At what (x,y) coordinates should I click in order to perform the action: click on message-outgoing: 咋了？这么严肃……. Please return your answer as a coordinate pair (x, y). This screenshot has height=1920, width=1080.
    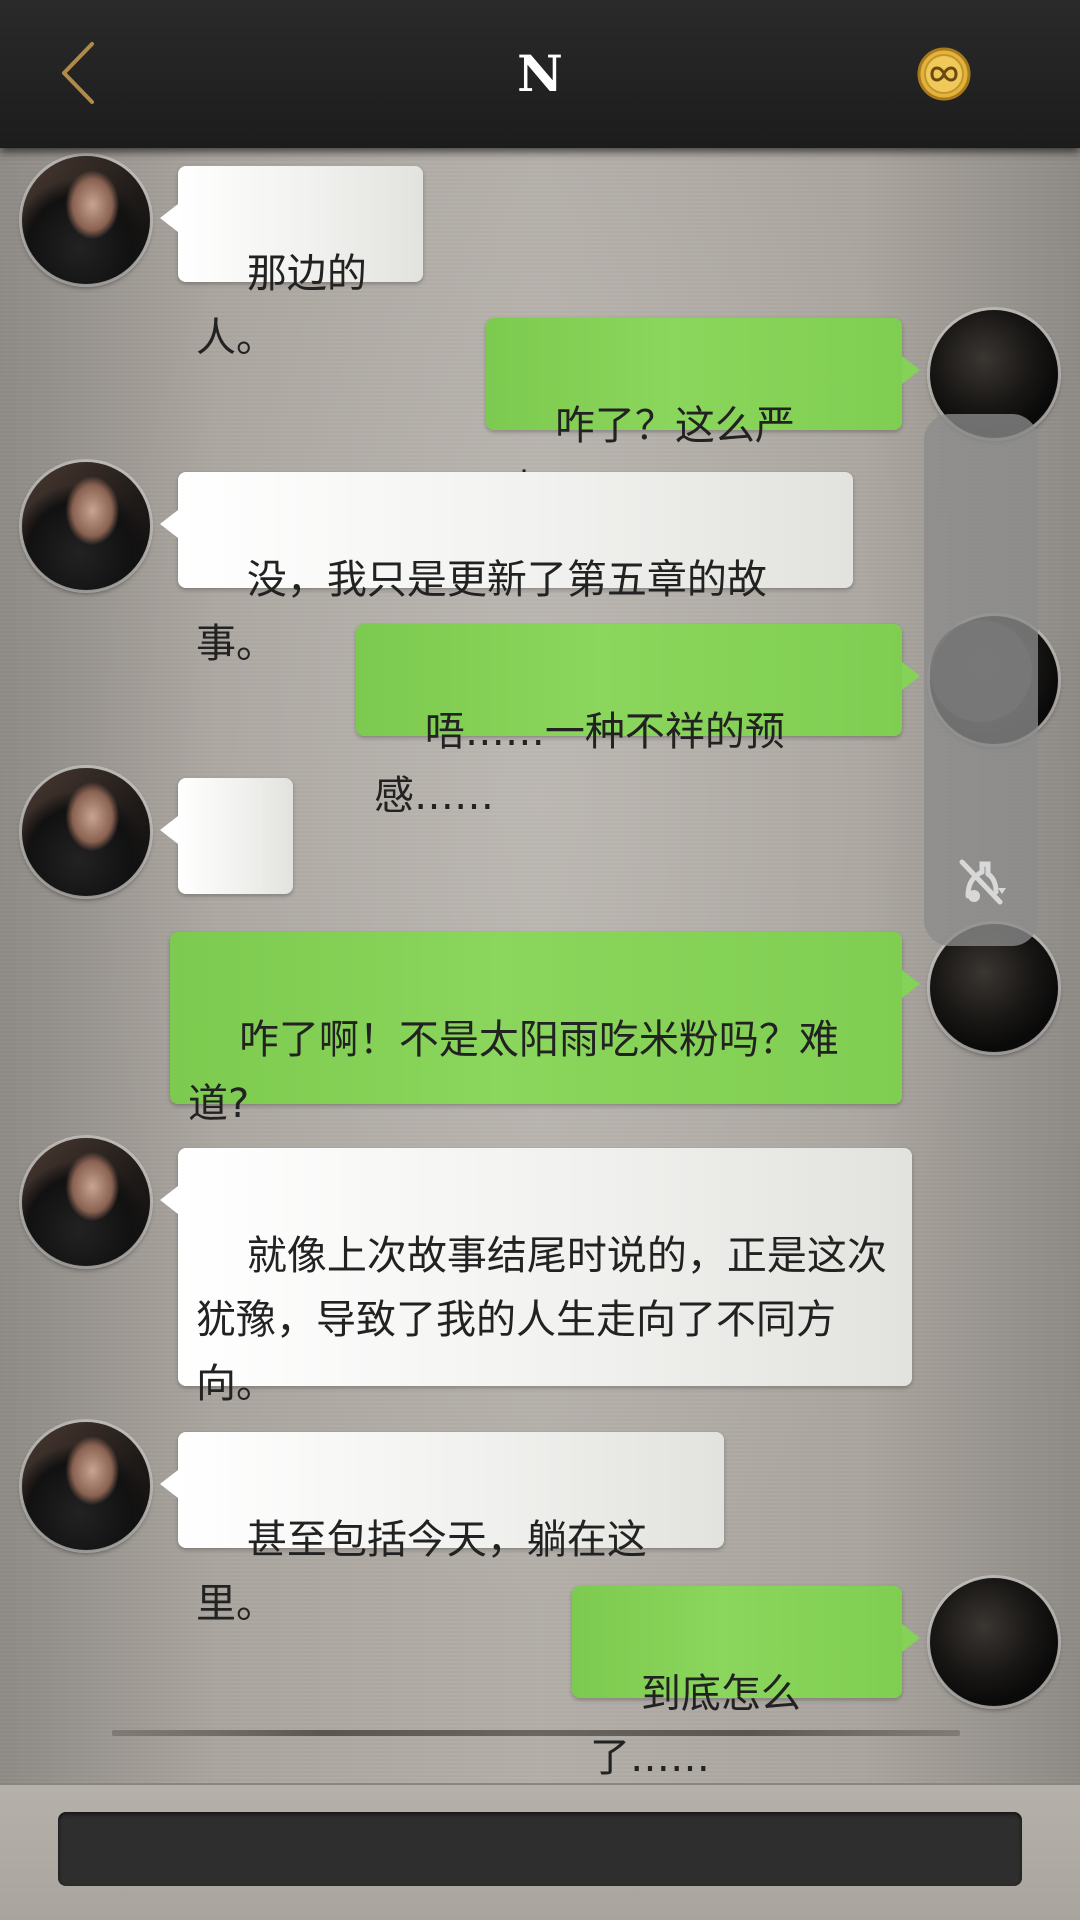
    Looking at the image, I should click on (703, 415).